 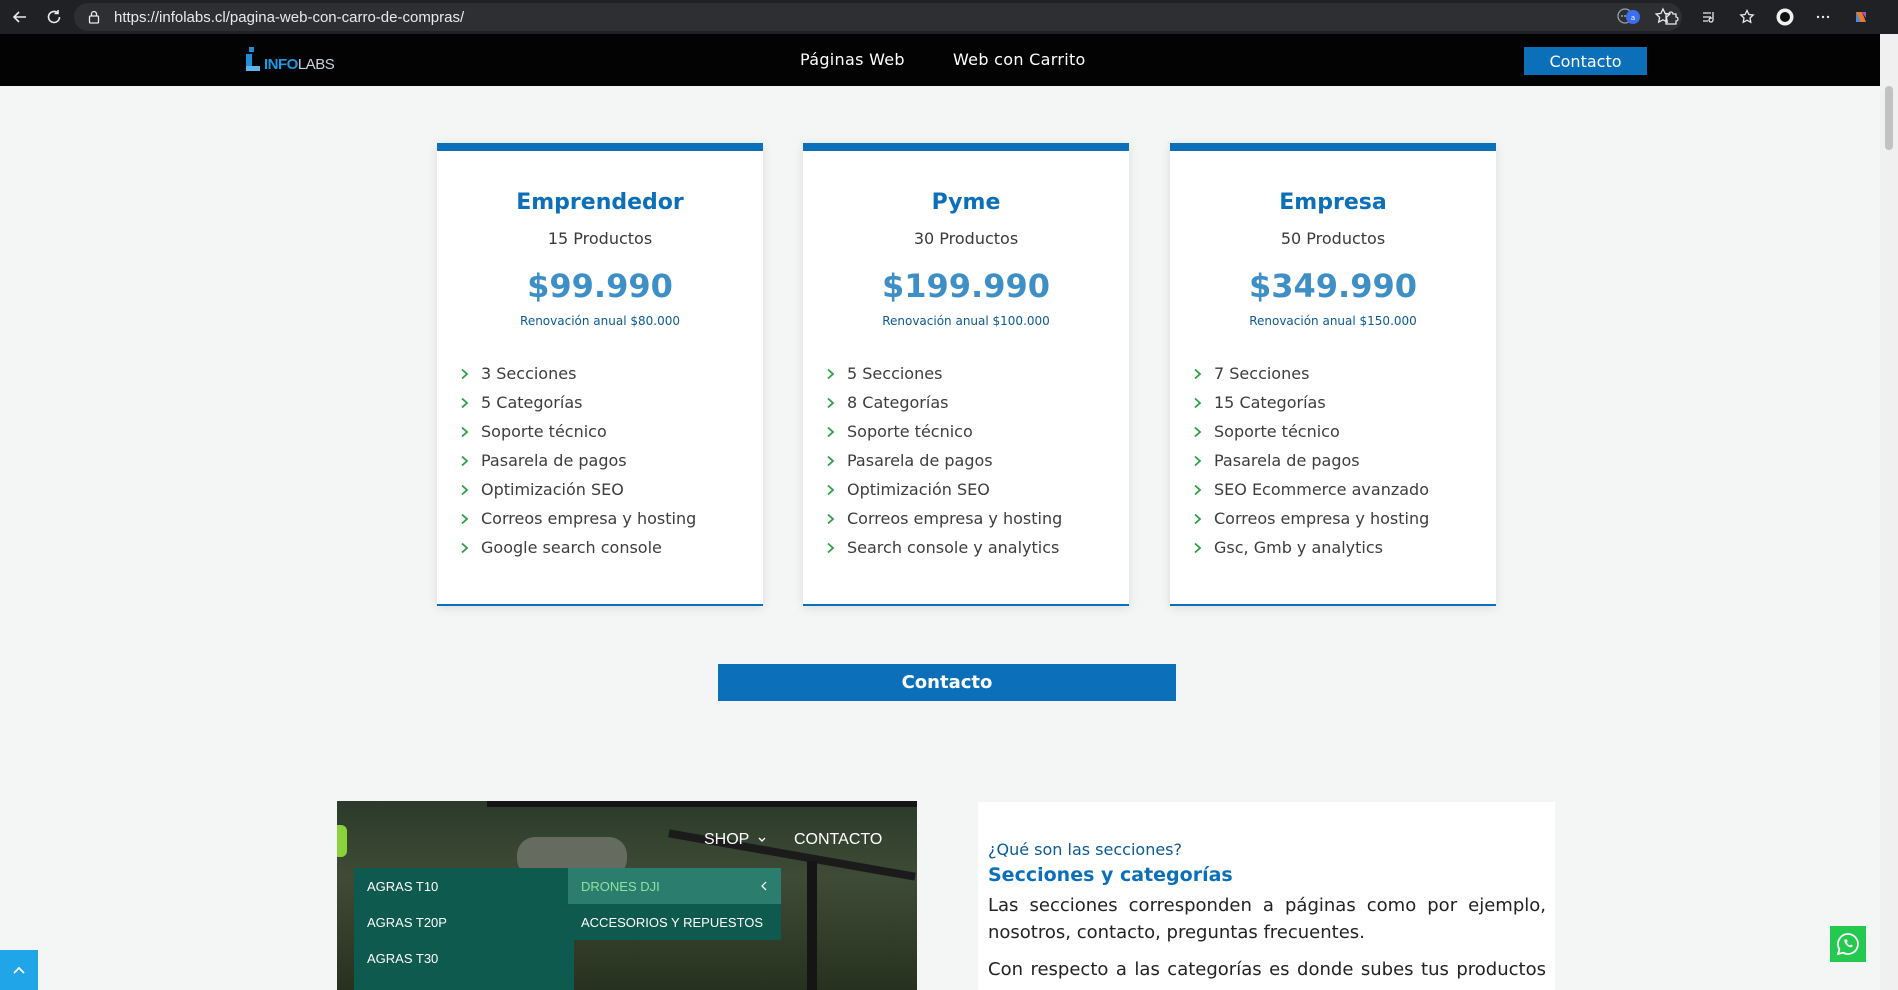 What do you see at coordinates (589, 518) in the screenshot?
I see `feature-label: Correos empresa y hosting` at bounding box center [589, 518].